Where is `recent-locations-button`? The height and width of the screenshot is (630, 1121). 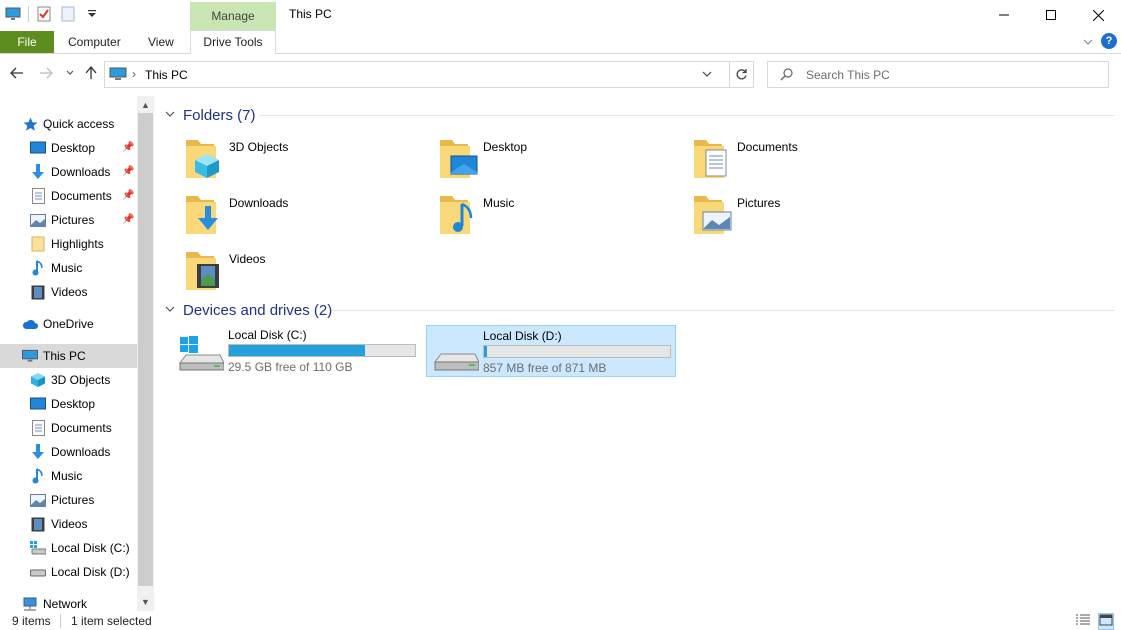
recent-locations-button is located at coordinates (70, 73).